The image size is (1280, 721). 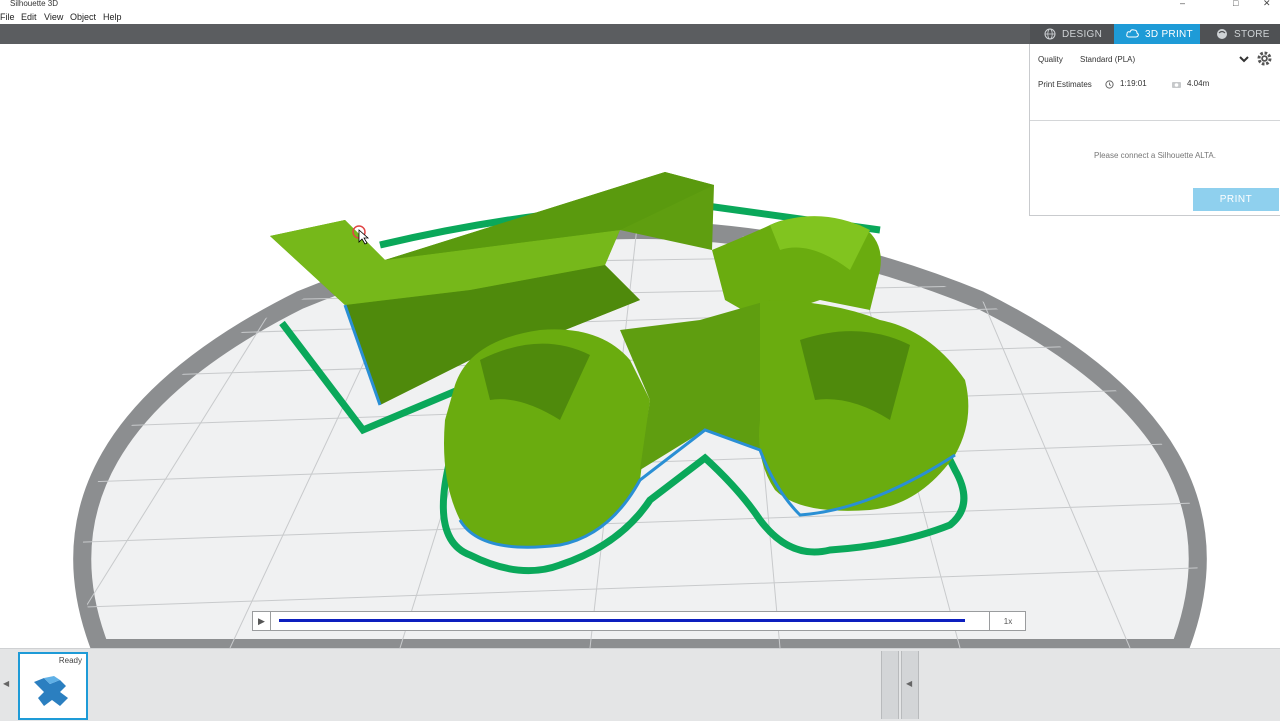 What do you see at coordinates (53, 17) in the screenshot?
I see `menu-view: View` at bounding box center [53, 17].